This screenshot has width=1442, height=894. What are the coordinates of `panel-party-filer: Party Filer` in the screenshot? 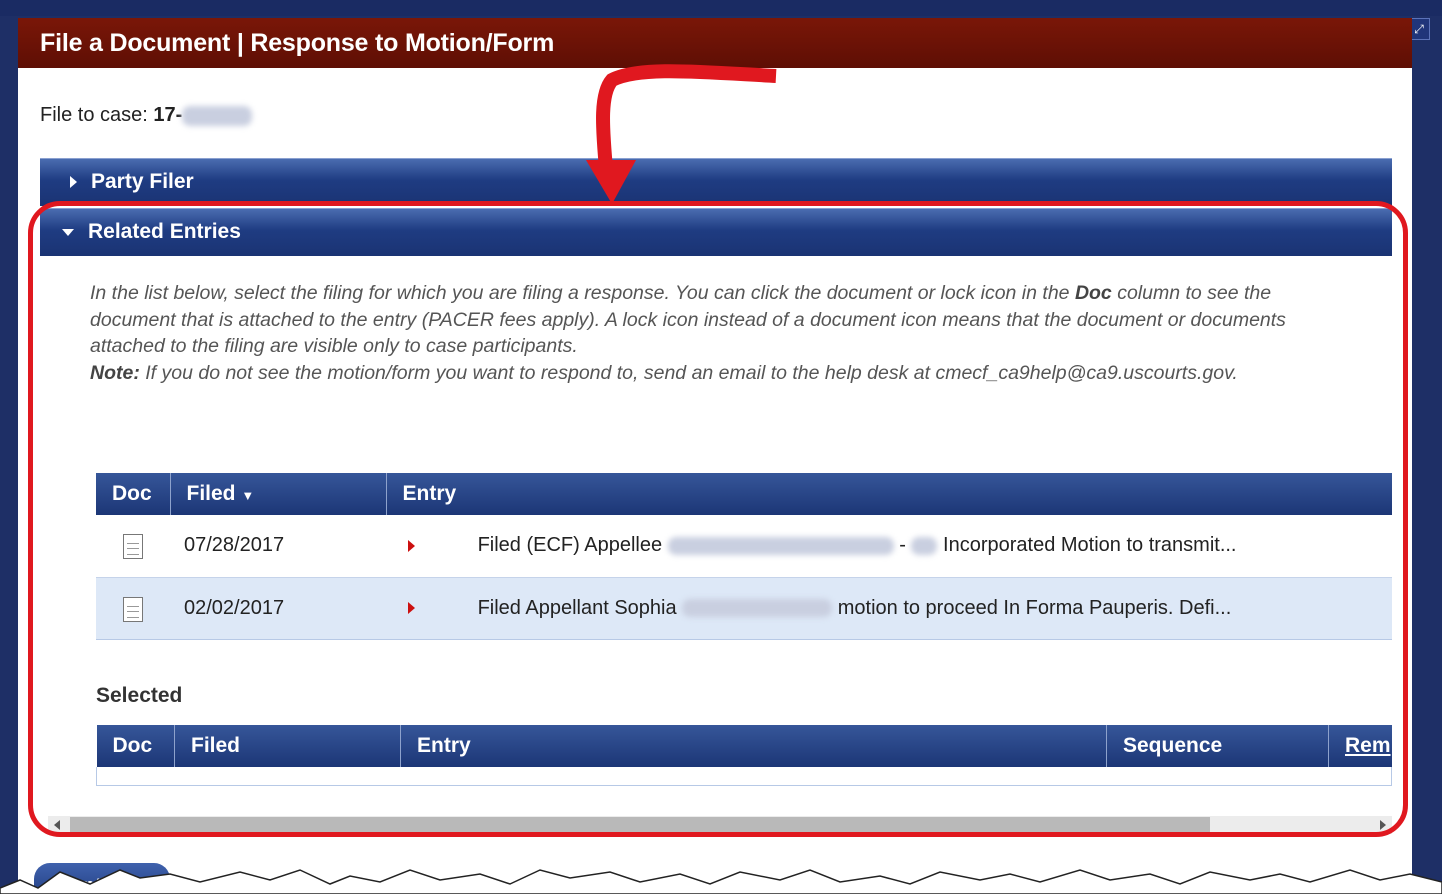 It's located at (716, 182).